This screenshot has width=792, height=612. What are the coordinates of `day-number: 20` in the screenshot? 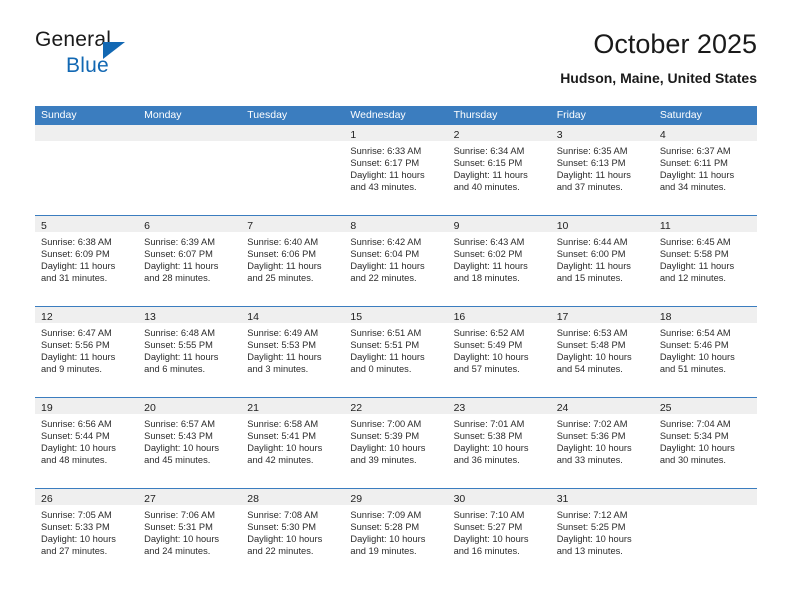 It's located at (150, 408).